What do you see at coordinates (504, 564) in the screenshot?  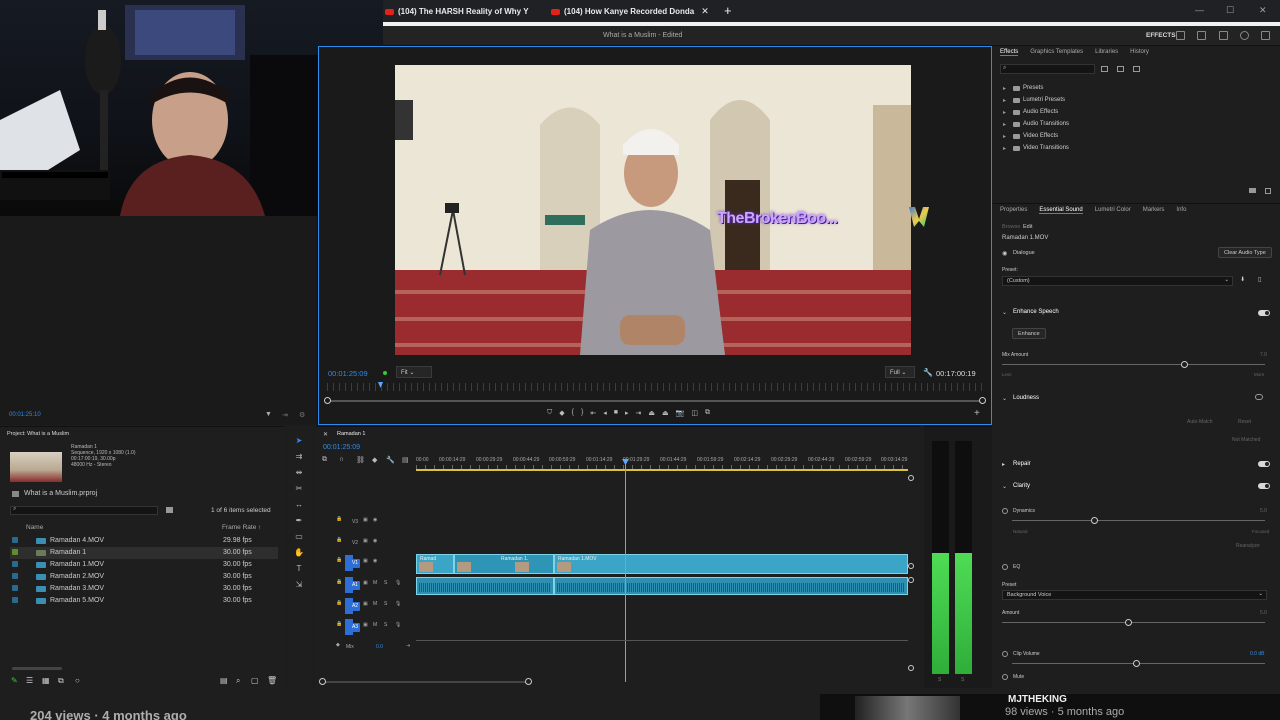 I see `video-clip: Ramadan 1.` at bounding box center [504, 564].